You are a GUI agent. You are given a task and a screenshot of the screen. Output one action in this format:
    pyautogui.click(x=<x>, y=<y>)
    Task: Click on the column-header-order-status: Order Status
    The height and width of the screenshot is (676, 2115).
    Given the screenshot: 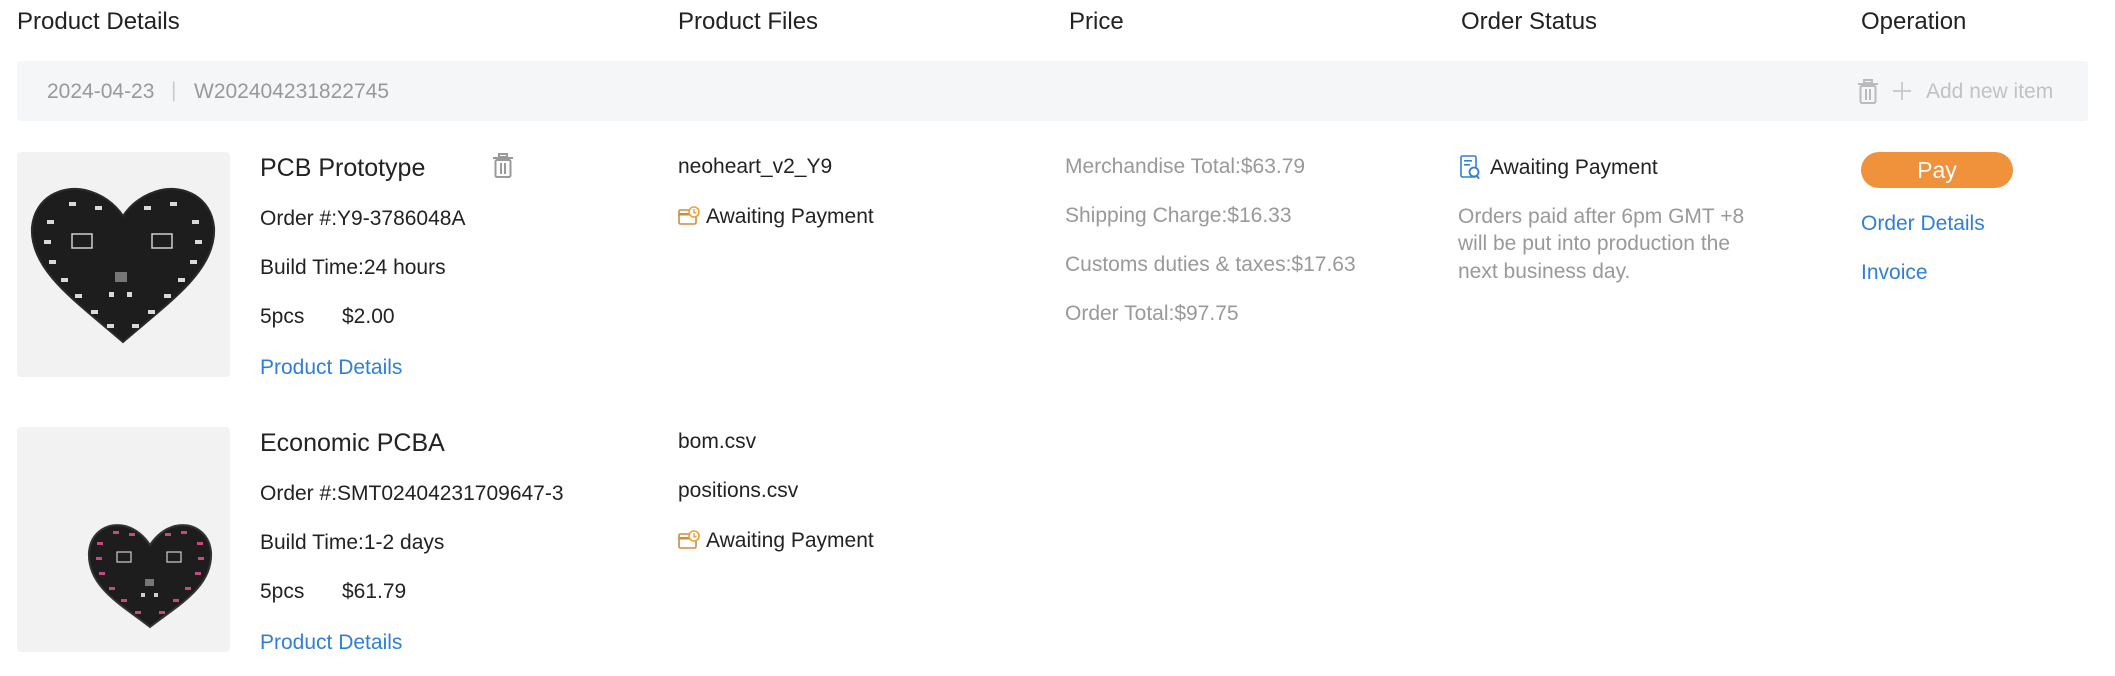 What is the action you would take?
    pyautogui.click(x=1529, y=21)
    